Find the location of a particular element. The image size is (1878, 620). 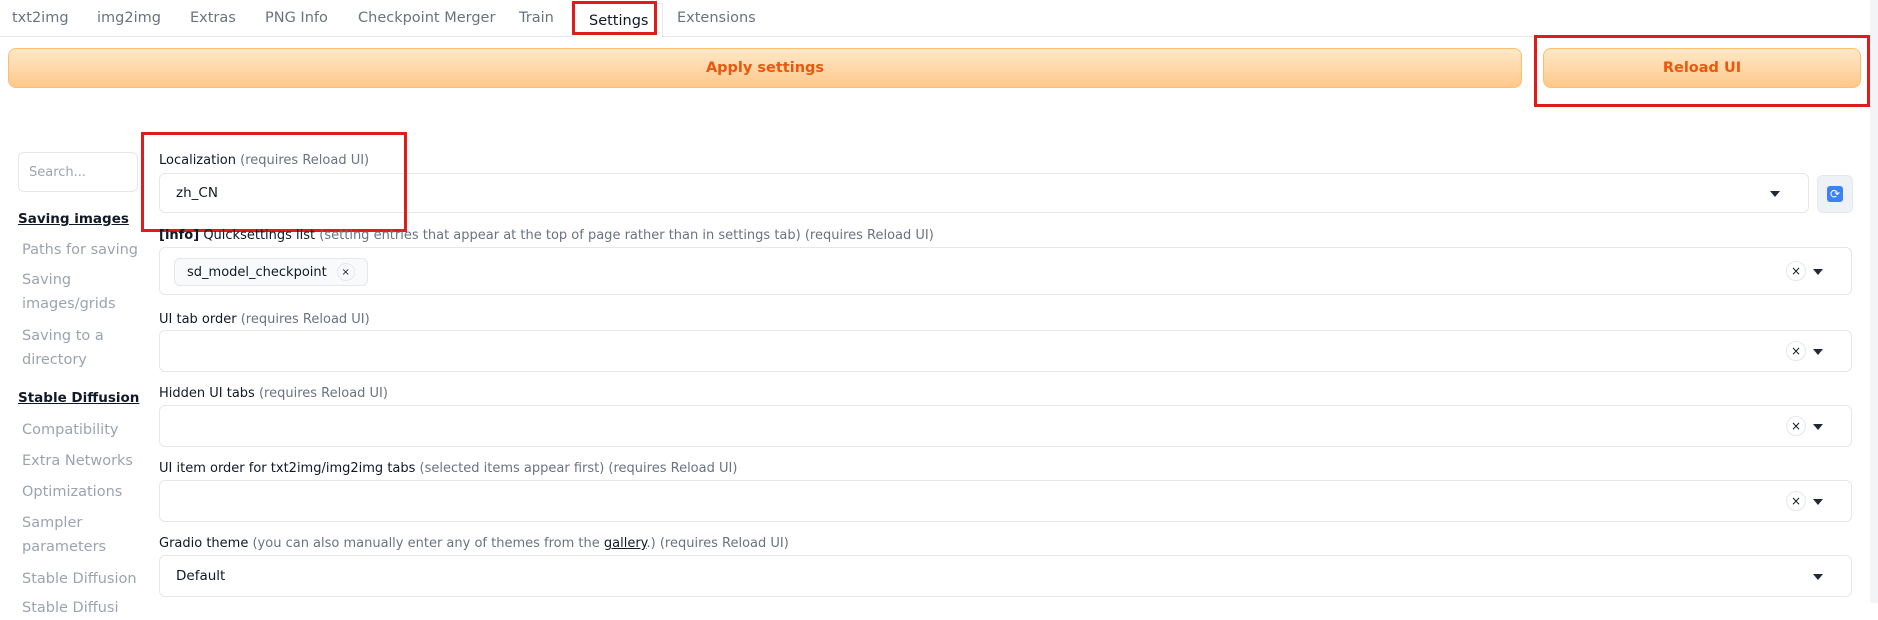

apply-settings-button: Apply settings is located at coordinates (765, 68).